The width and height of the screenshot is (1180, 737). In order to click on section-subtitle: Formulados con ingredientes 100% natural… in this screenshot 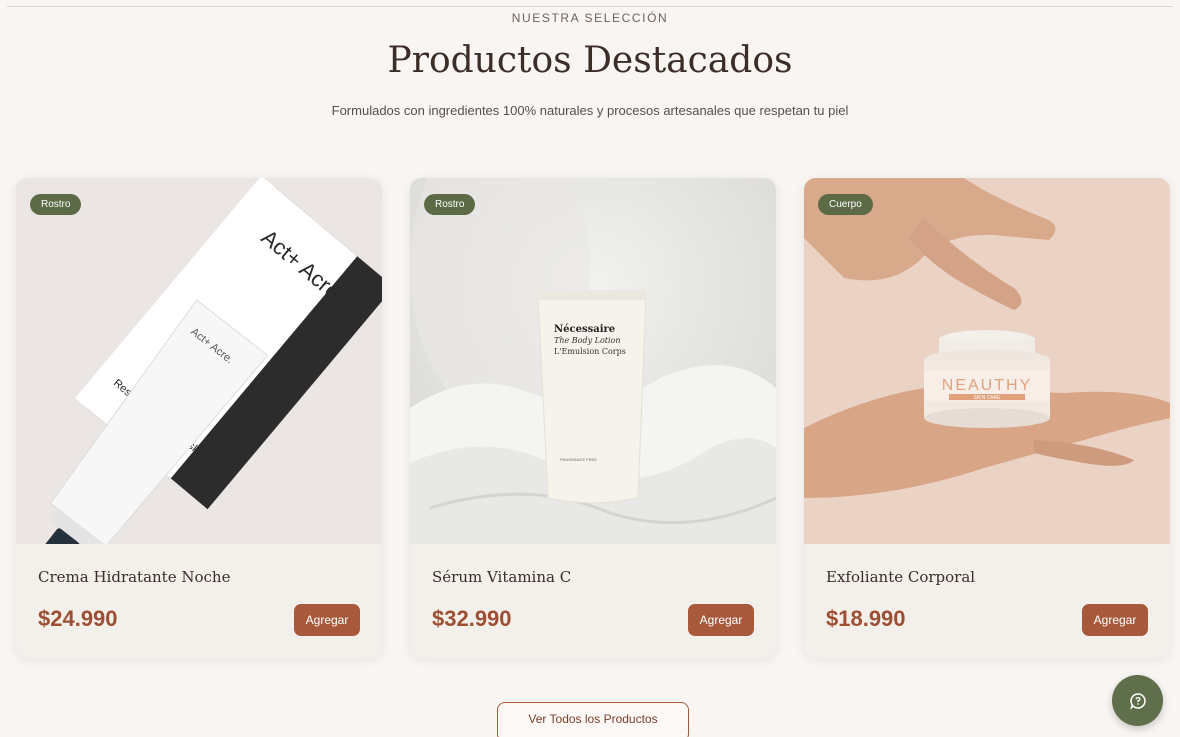, I will do `click(590, 110)`.